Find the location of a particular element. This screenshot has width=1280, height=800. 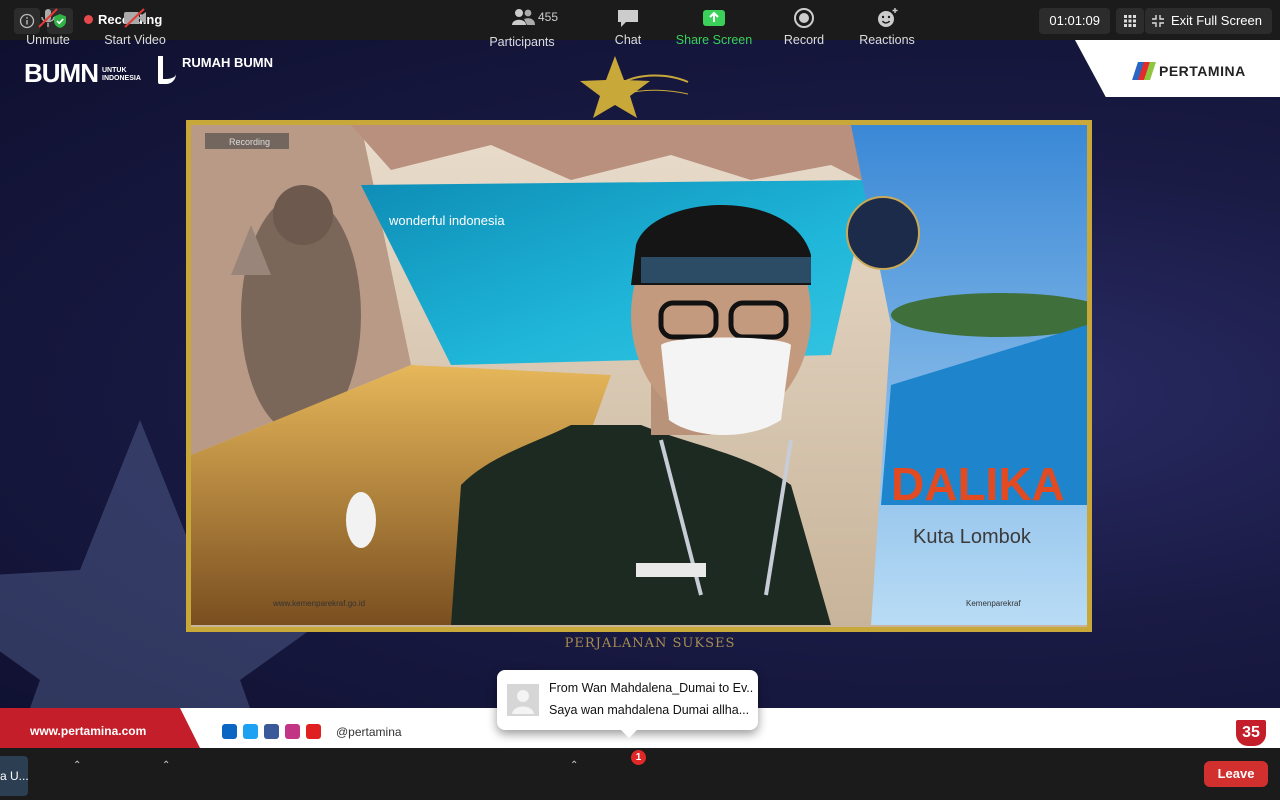

meeting-timer: 01:01:09 is located at coordinates (1074, 21).